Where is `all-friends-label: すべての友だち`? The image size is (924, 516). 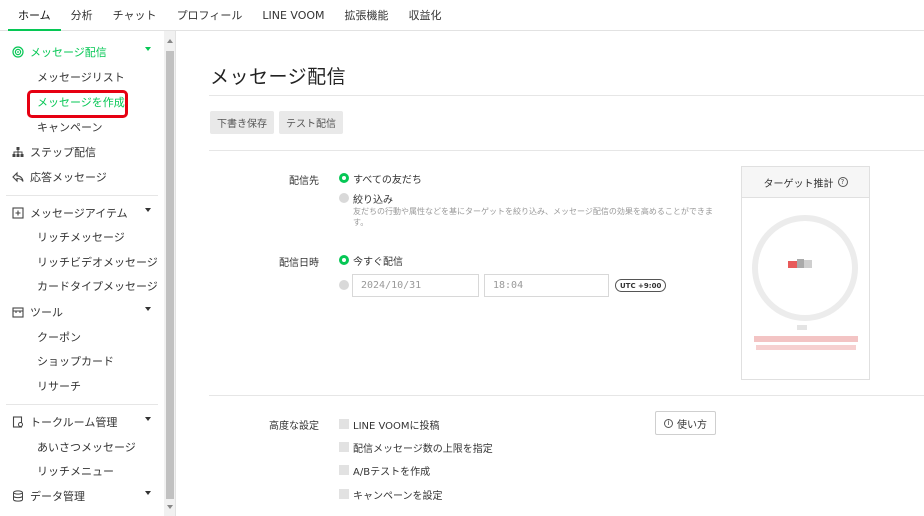 all-friends-label: すべての友だち is located at coordinates (387, 180).